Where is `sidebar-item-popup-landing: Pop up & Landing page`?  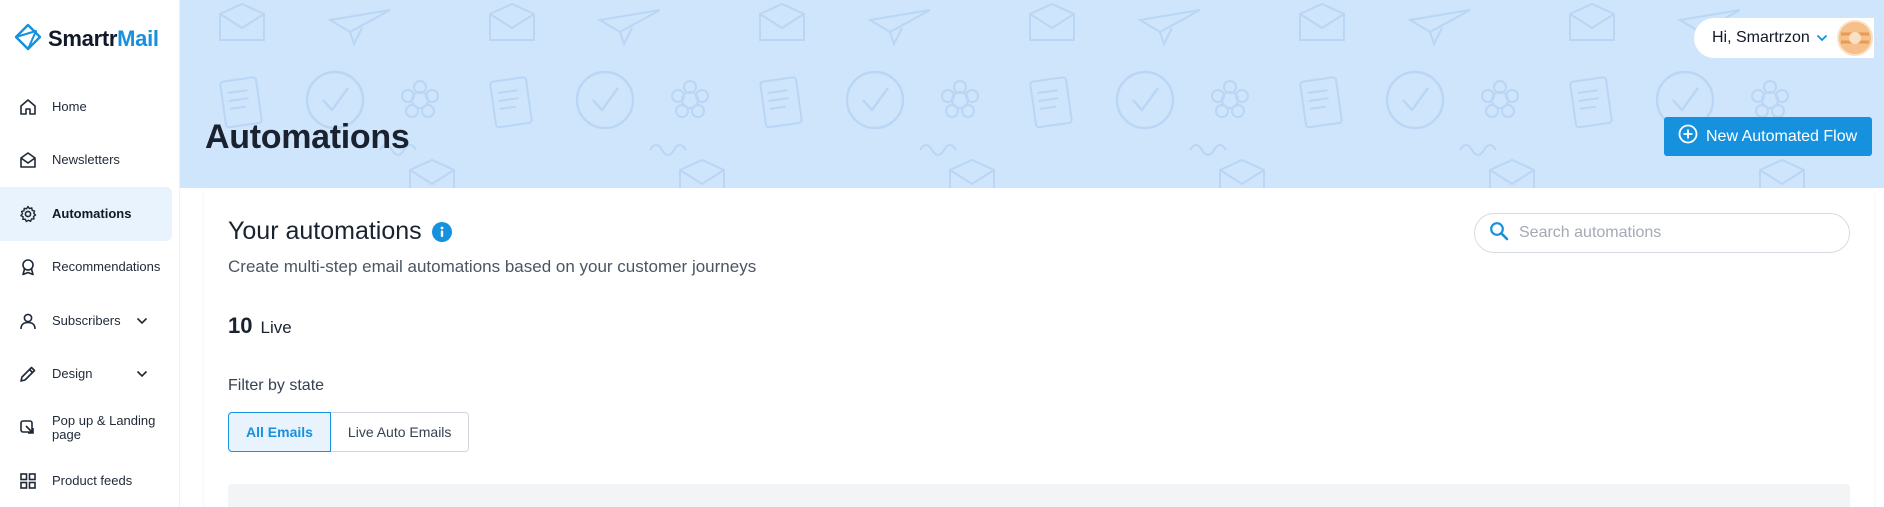 sidebar-item-popup-landing: Pop up & Landing page is located at coordinates (90, 428).